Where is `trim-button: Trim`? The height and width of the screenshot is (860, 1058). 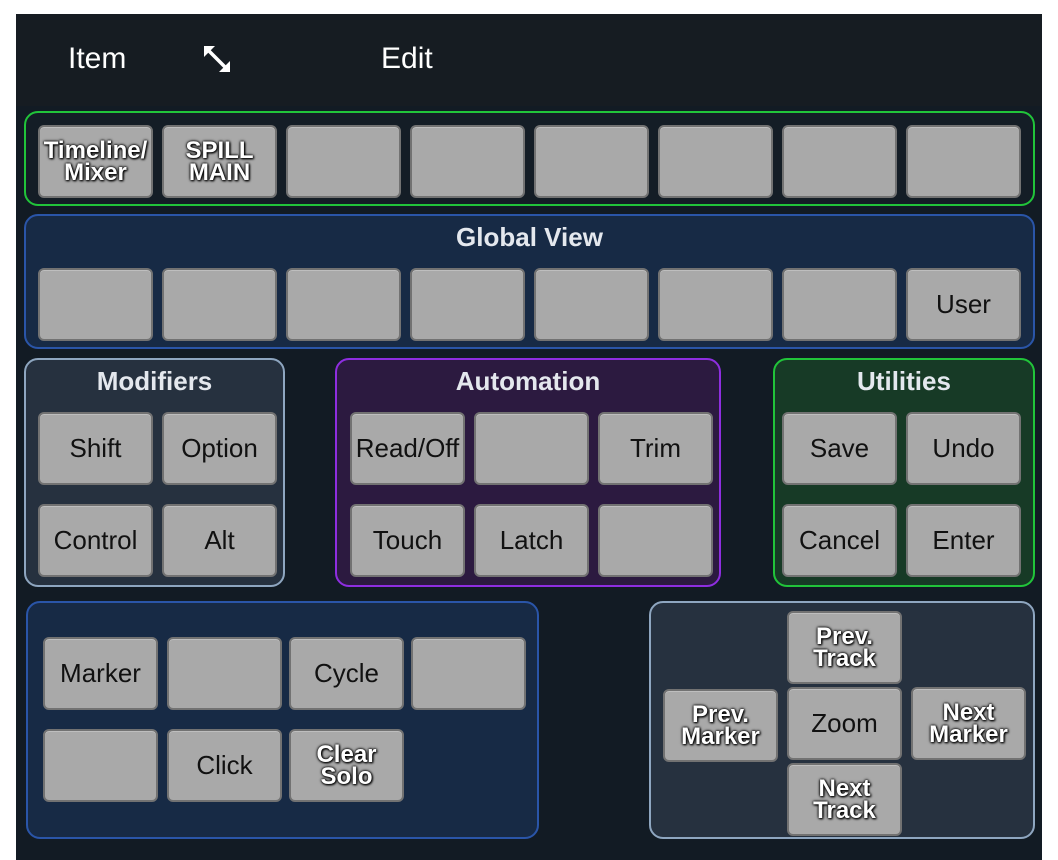 trim-button: Trim is located at coordinates (655, 448).